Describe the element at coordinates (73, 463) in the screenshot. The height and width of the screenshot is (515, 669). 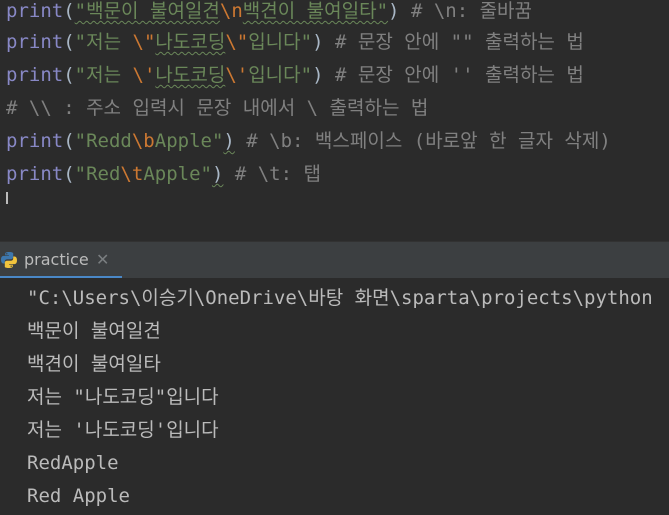
I see `console-line: RedApple` at that location.